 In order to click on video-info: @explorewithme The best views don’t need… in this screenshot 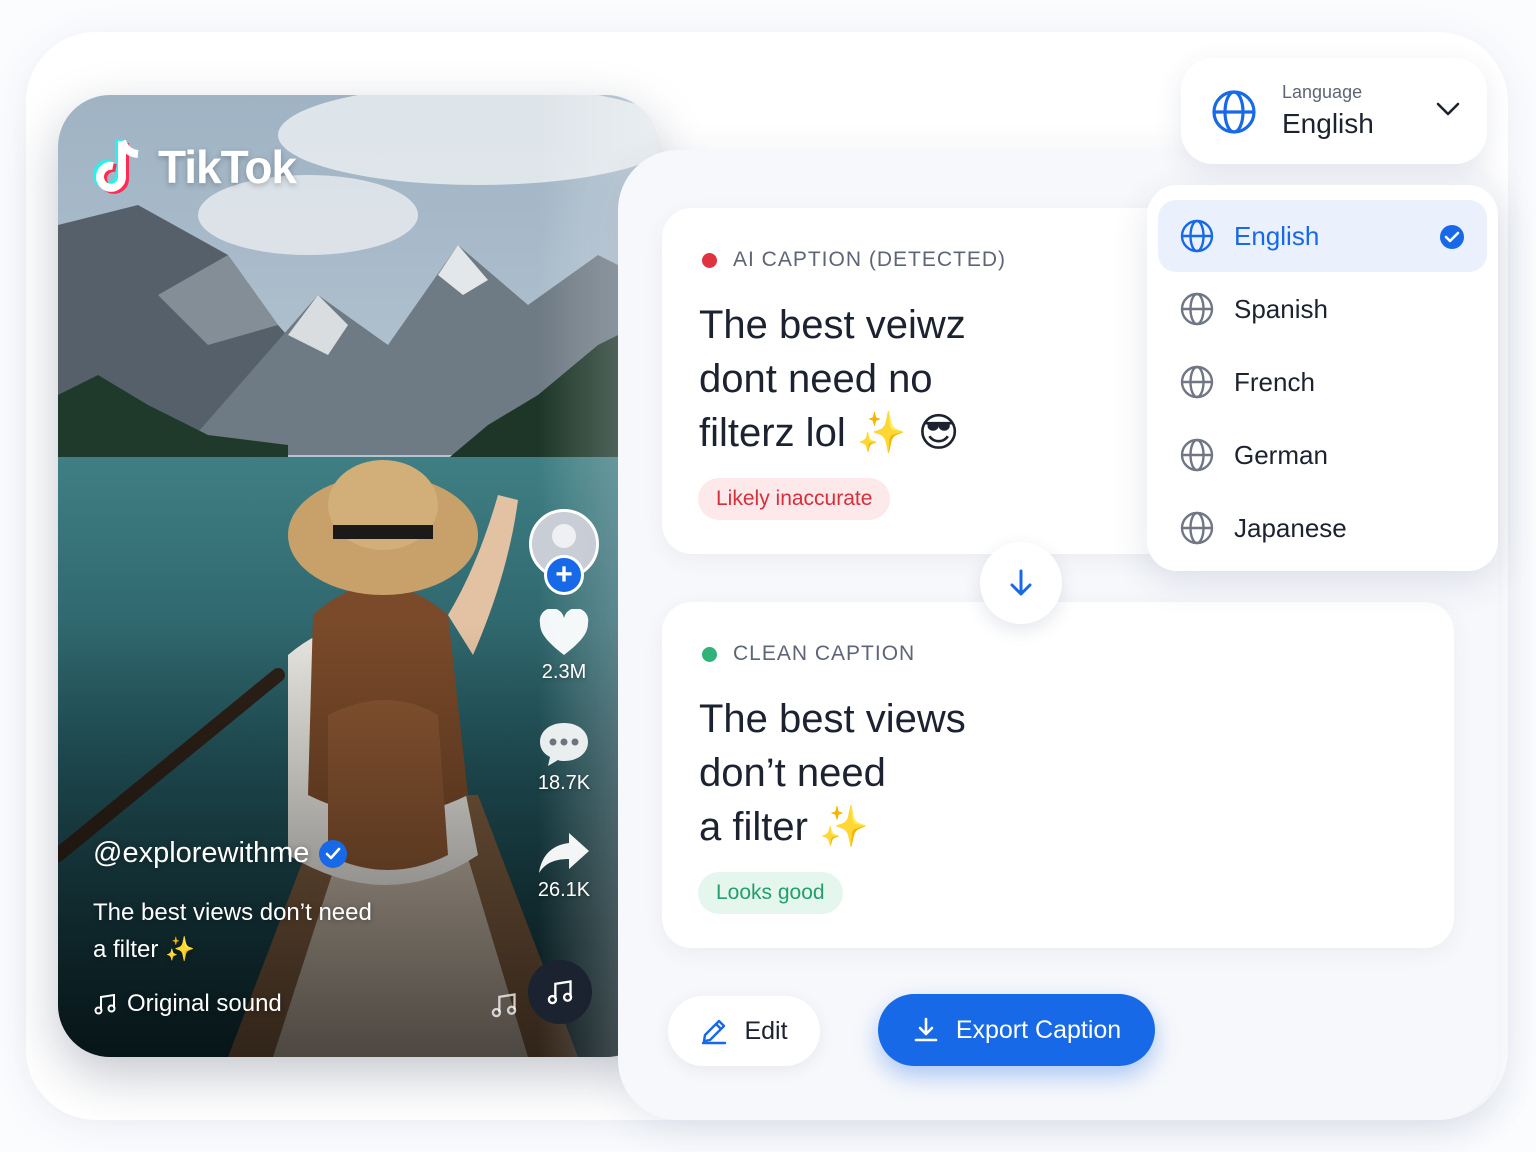, I will do `click(293, 927)`.